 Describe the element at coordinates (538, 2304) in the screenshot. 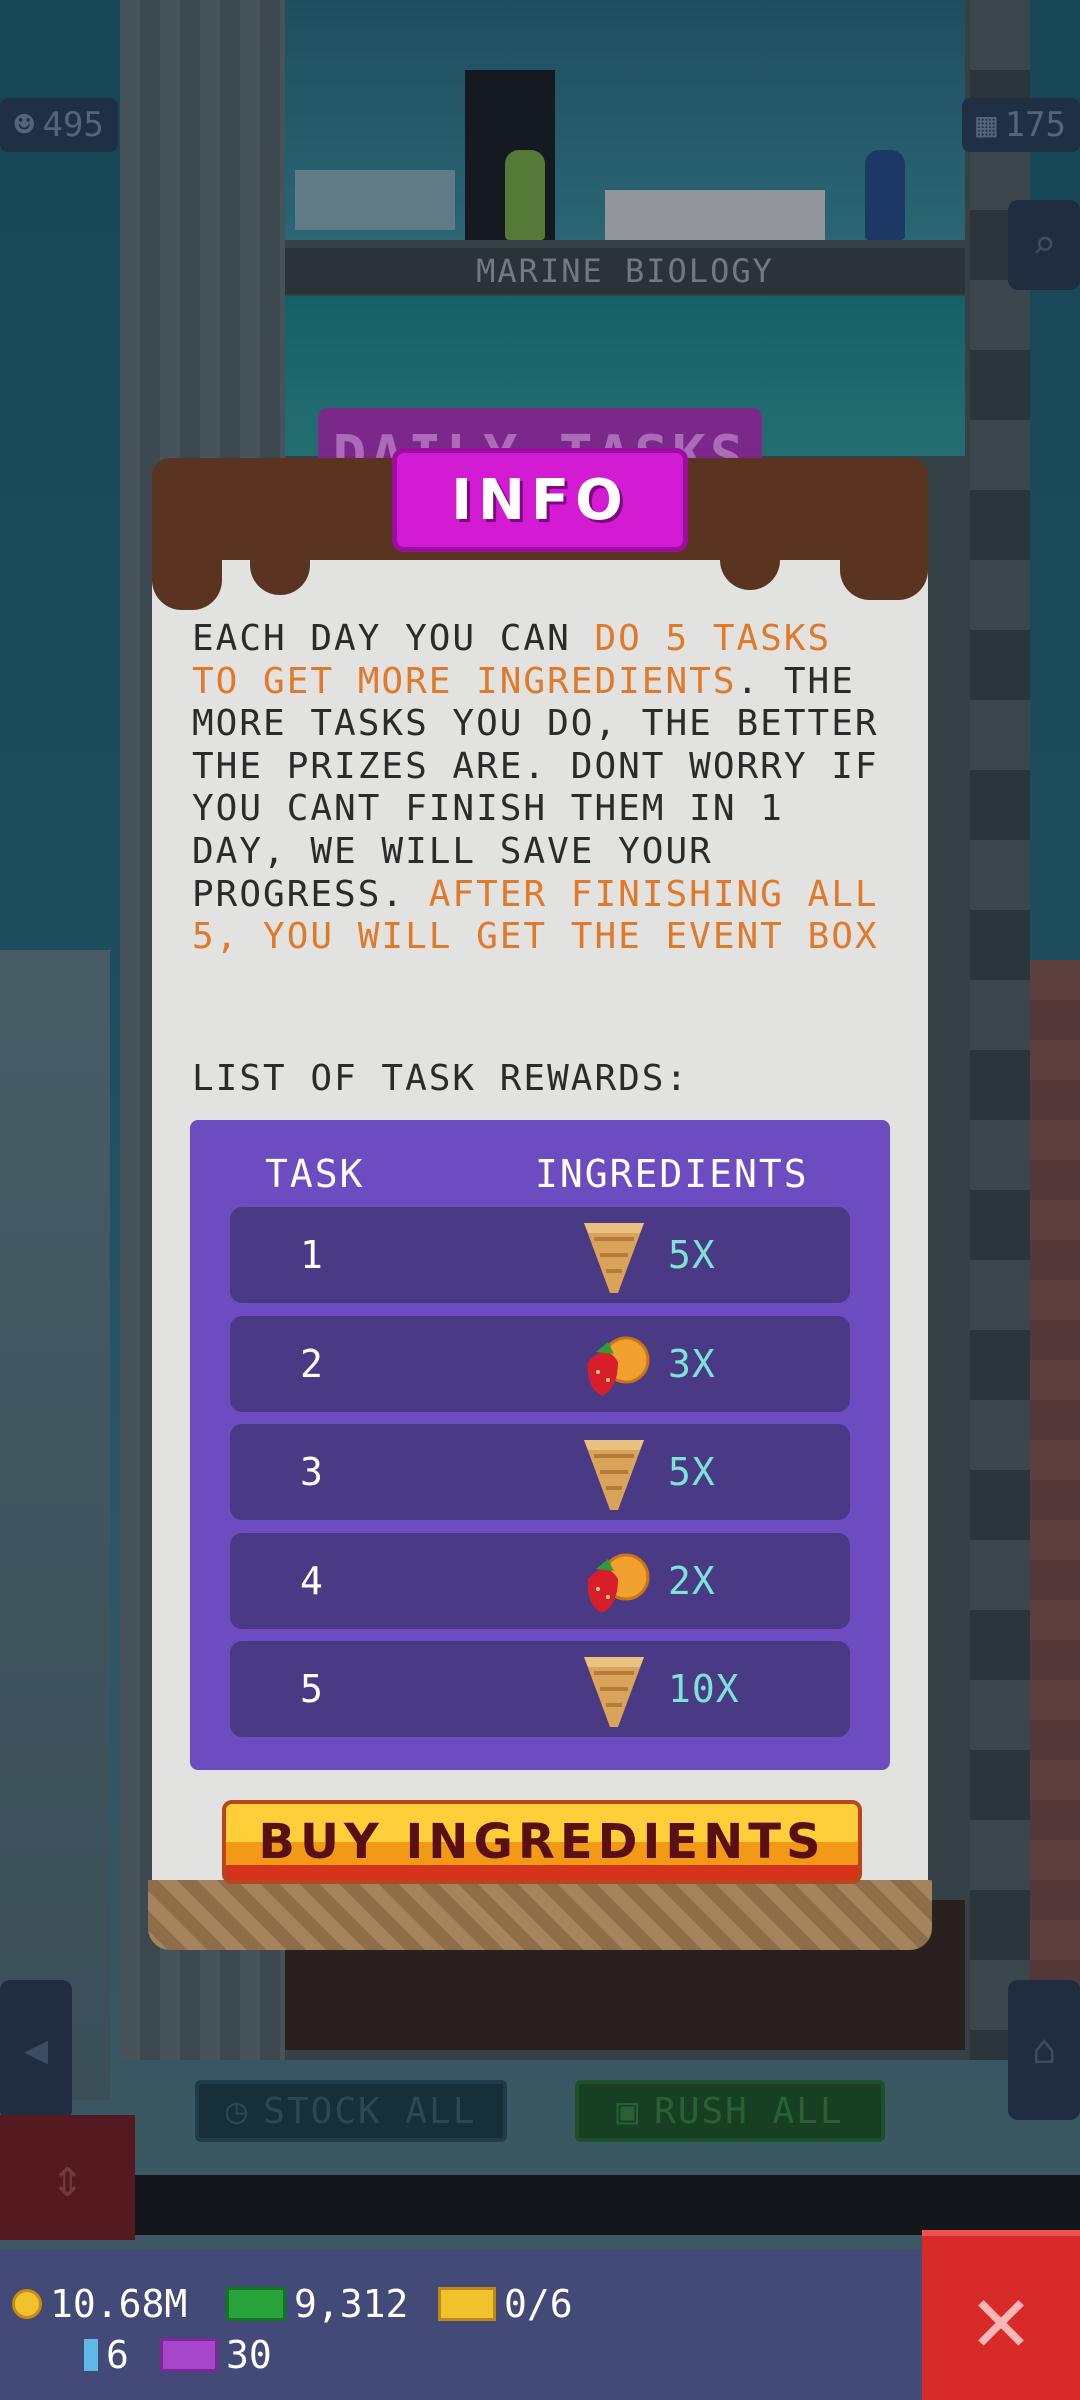

I see `tickets-value: 0/6` at that location.